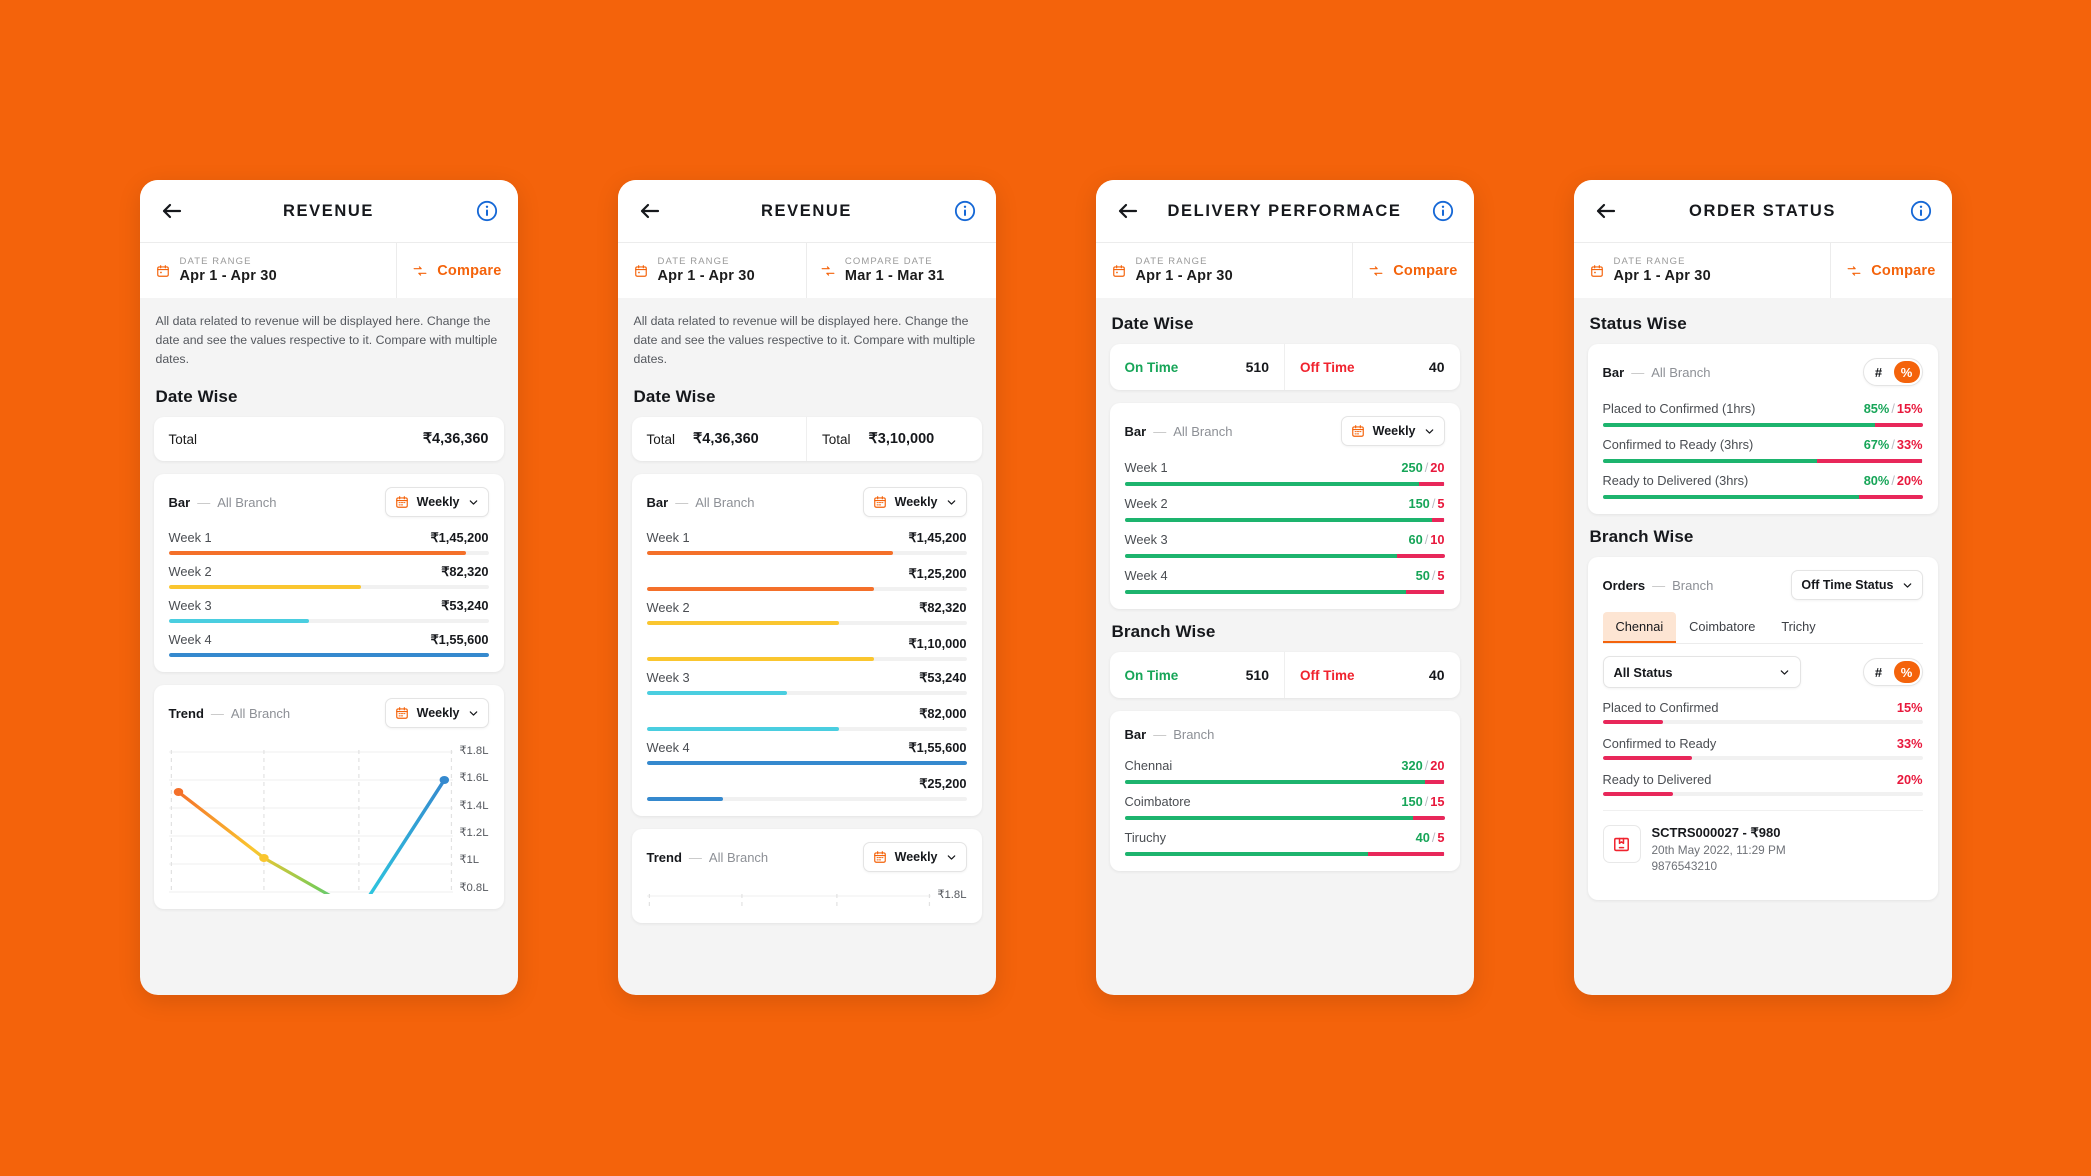  What do you see at coordinates (215, 261) in the screenshot?
I see `date-range-label: DATE RANGE` at bounding box center [215, 261].